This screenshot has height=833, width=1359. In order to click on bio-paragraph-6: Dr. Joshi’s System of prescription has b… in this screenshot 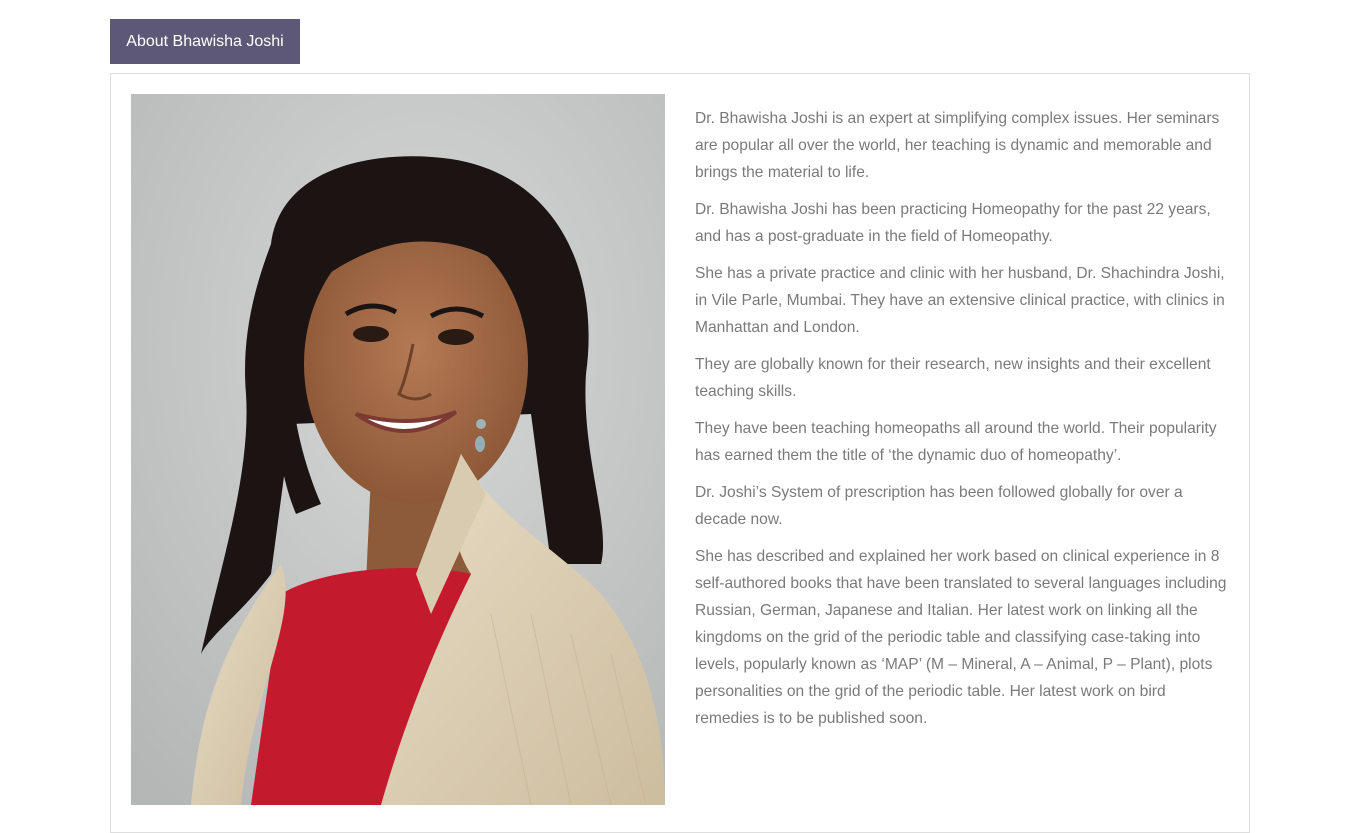, I will do `click(939, 506)`.